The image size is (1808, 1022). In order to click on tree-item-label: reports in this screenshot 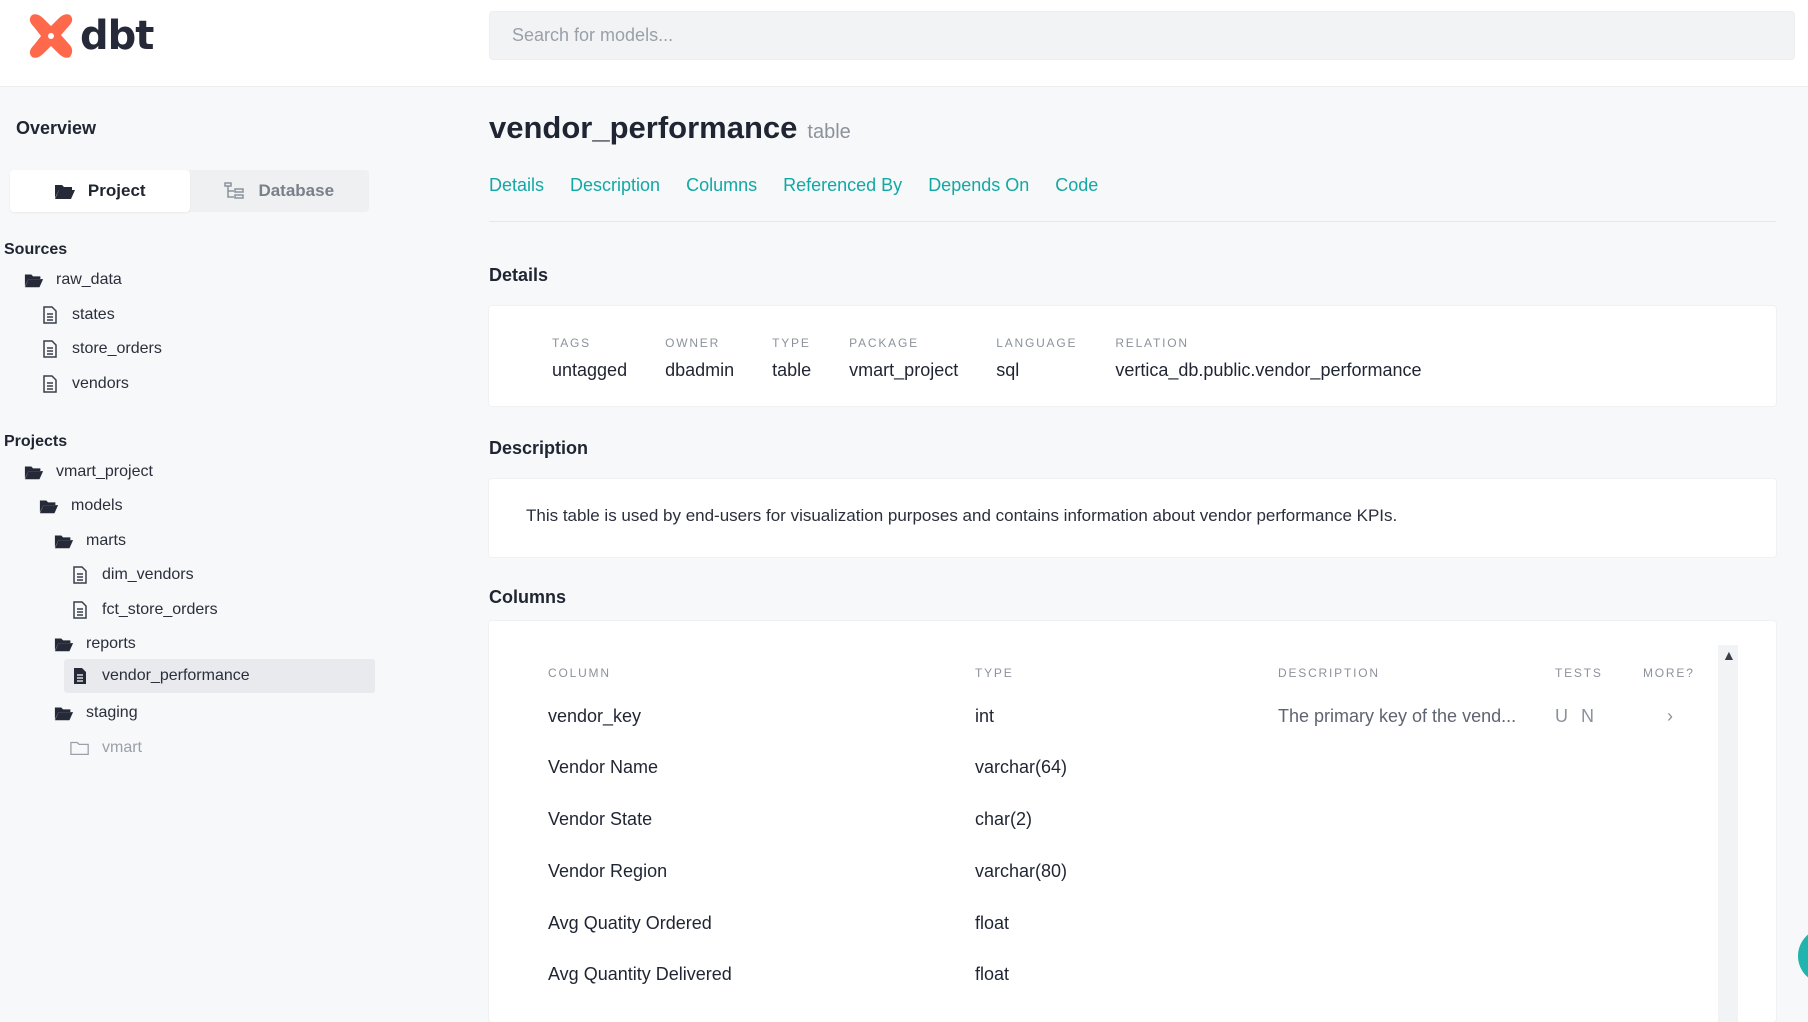, I will do `click(111, 643)`.